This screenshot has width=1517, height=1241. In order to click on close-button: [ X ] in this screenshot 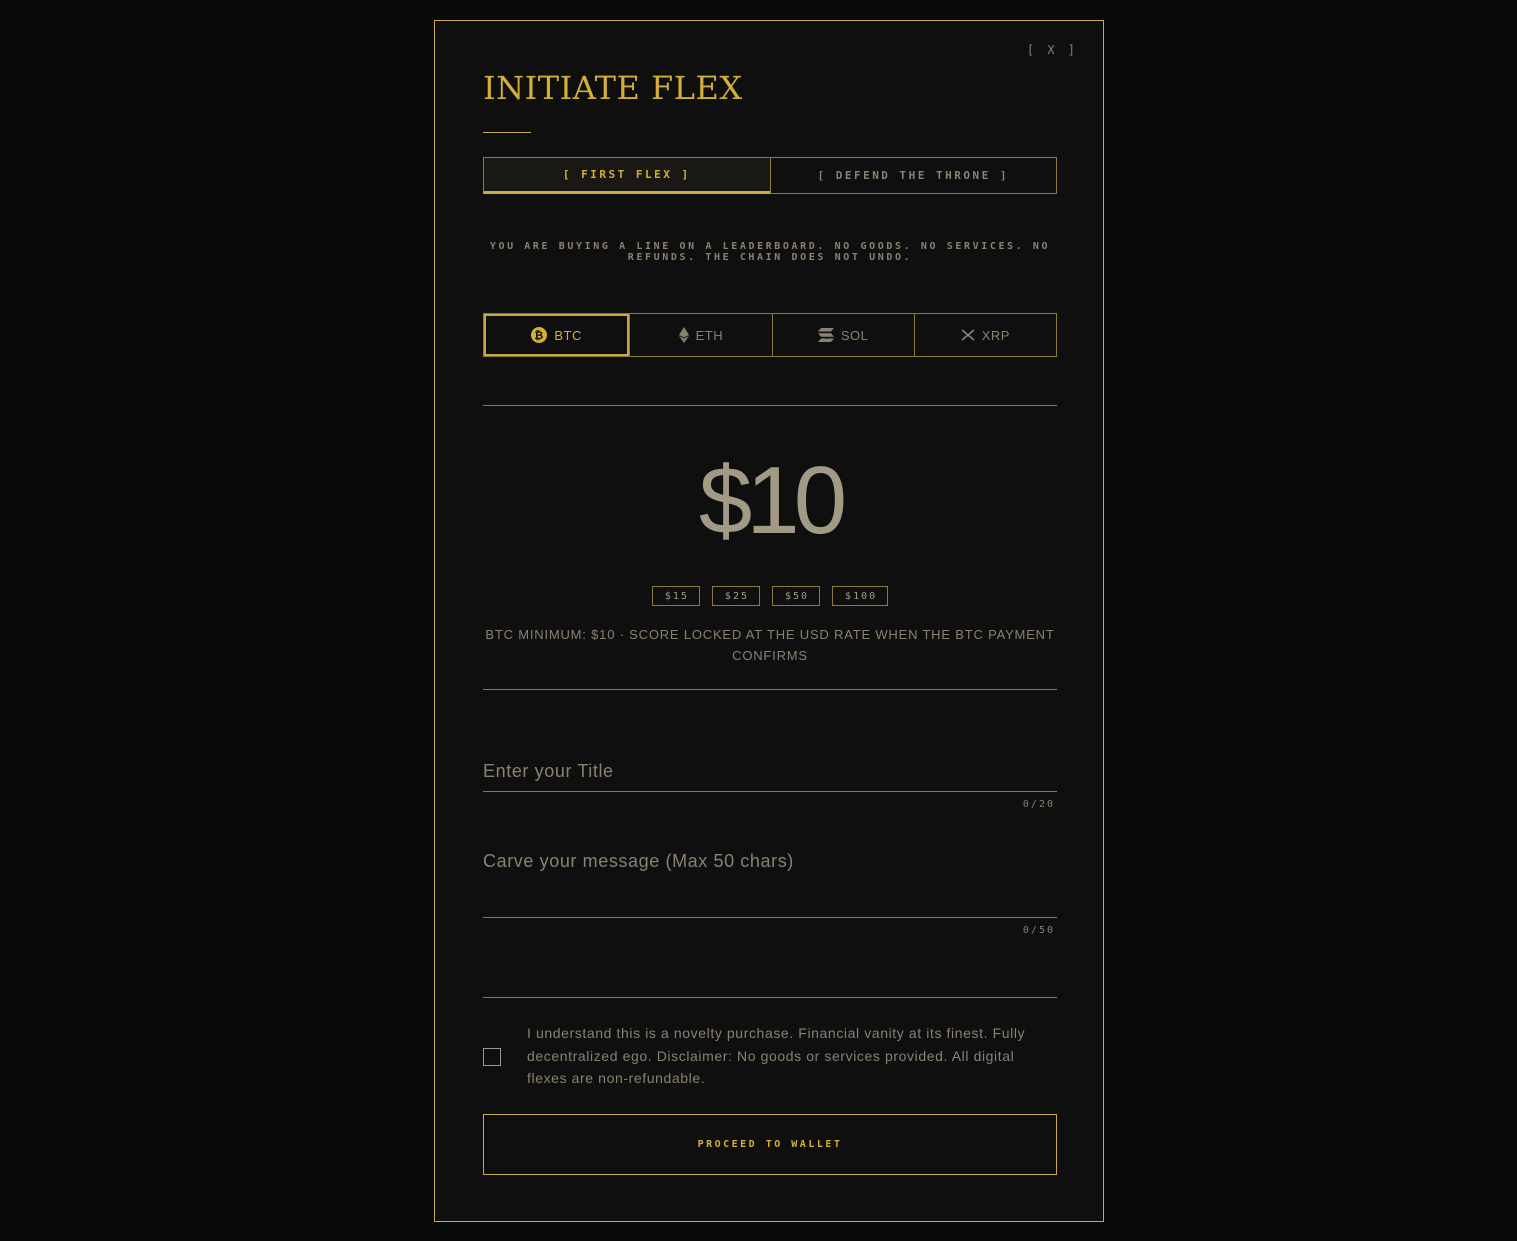, I will do `click(1052, 50)`.